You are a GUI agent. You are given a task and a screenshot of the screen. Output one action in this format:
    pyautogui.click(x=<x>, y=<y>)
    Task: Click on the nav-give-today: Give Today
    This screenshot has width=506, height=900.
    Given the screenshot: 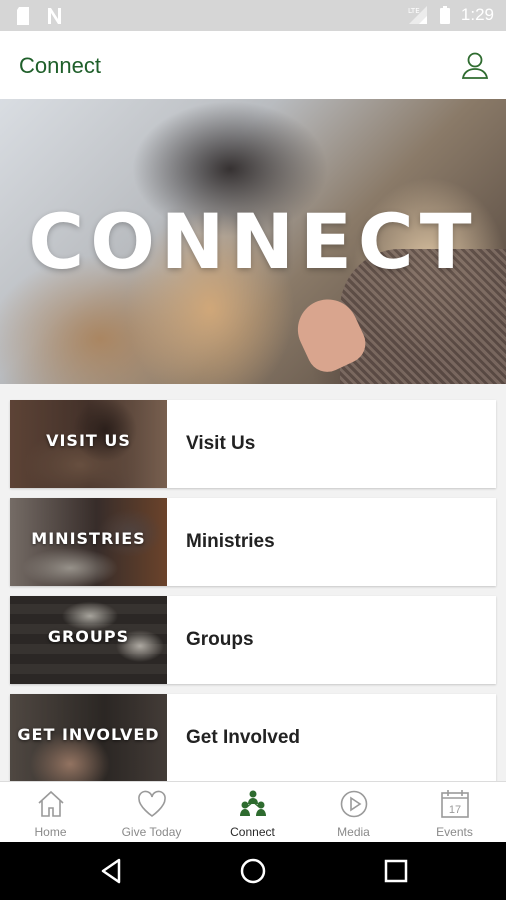 What is the action you would take?
    pyautogui.click(x=151, y=812)
    